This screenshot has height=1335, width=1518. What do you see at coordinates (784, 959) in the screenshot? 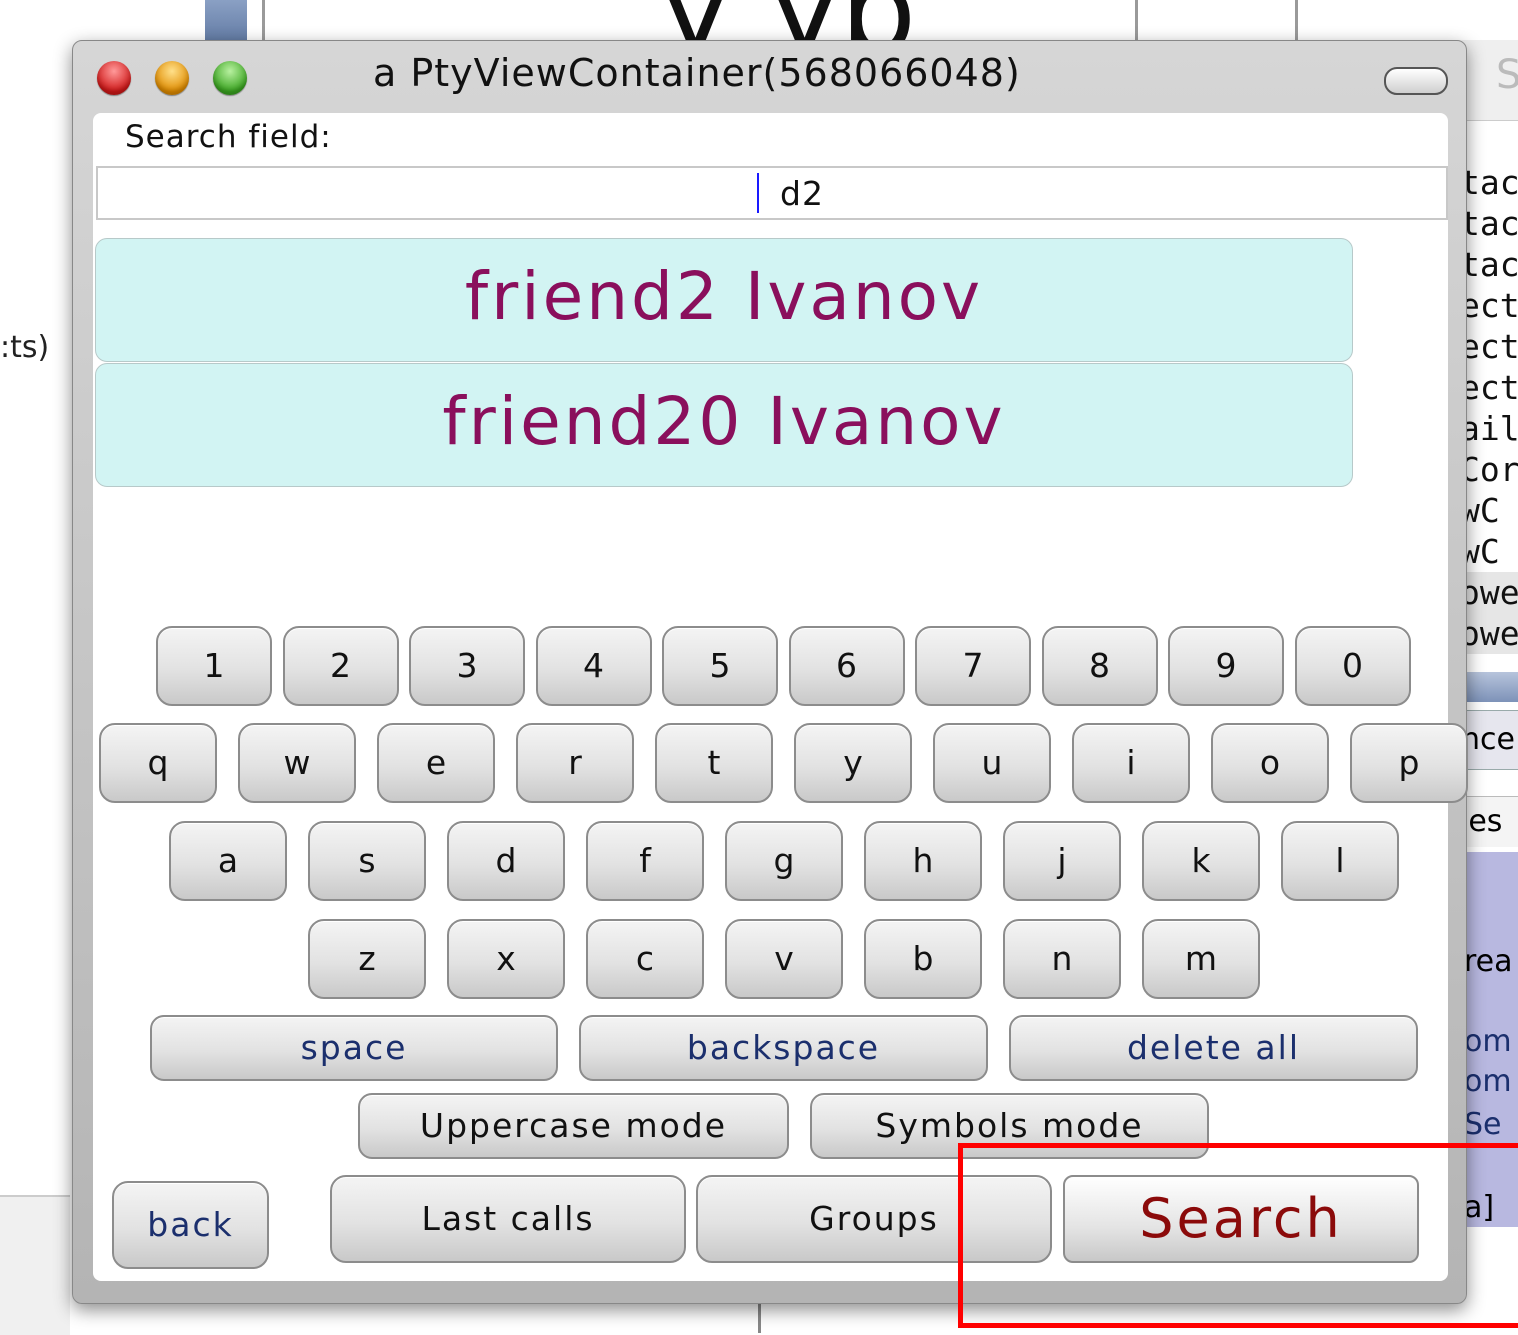
I see `key-v: v` at bounding box center [784, 959].